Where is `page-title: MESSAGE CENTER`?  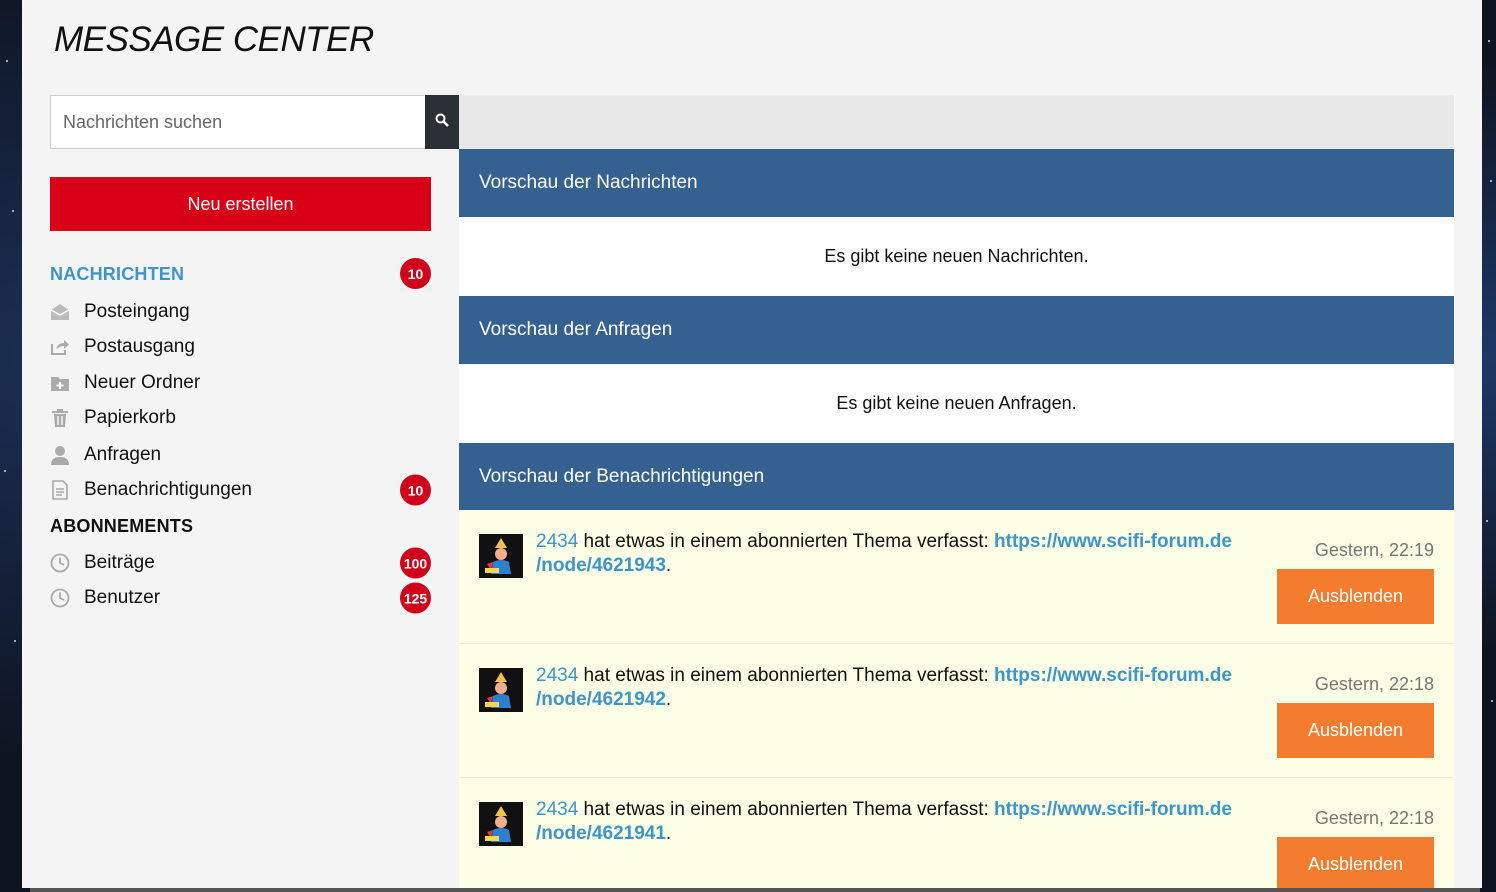
page-title: MESSAGE CENTER is located at coordinates (214, 39).